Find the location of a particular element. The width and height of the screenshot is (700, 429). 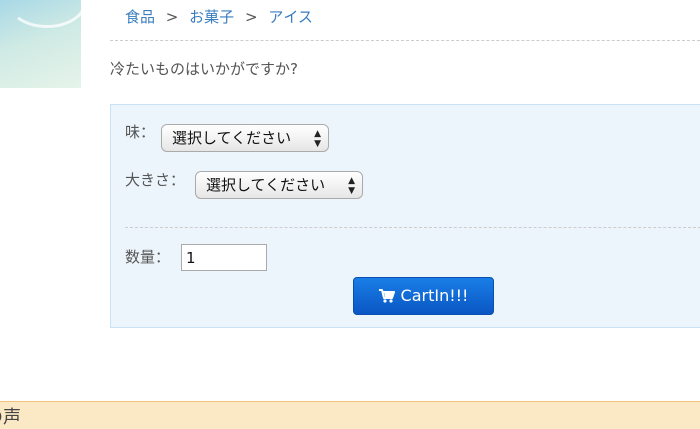

thumbnail-swirl-decoration is located at coordinates (44, 14).